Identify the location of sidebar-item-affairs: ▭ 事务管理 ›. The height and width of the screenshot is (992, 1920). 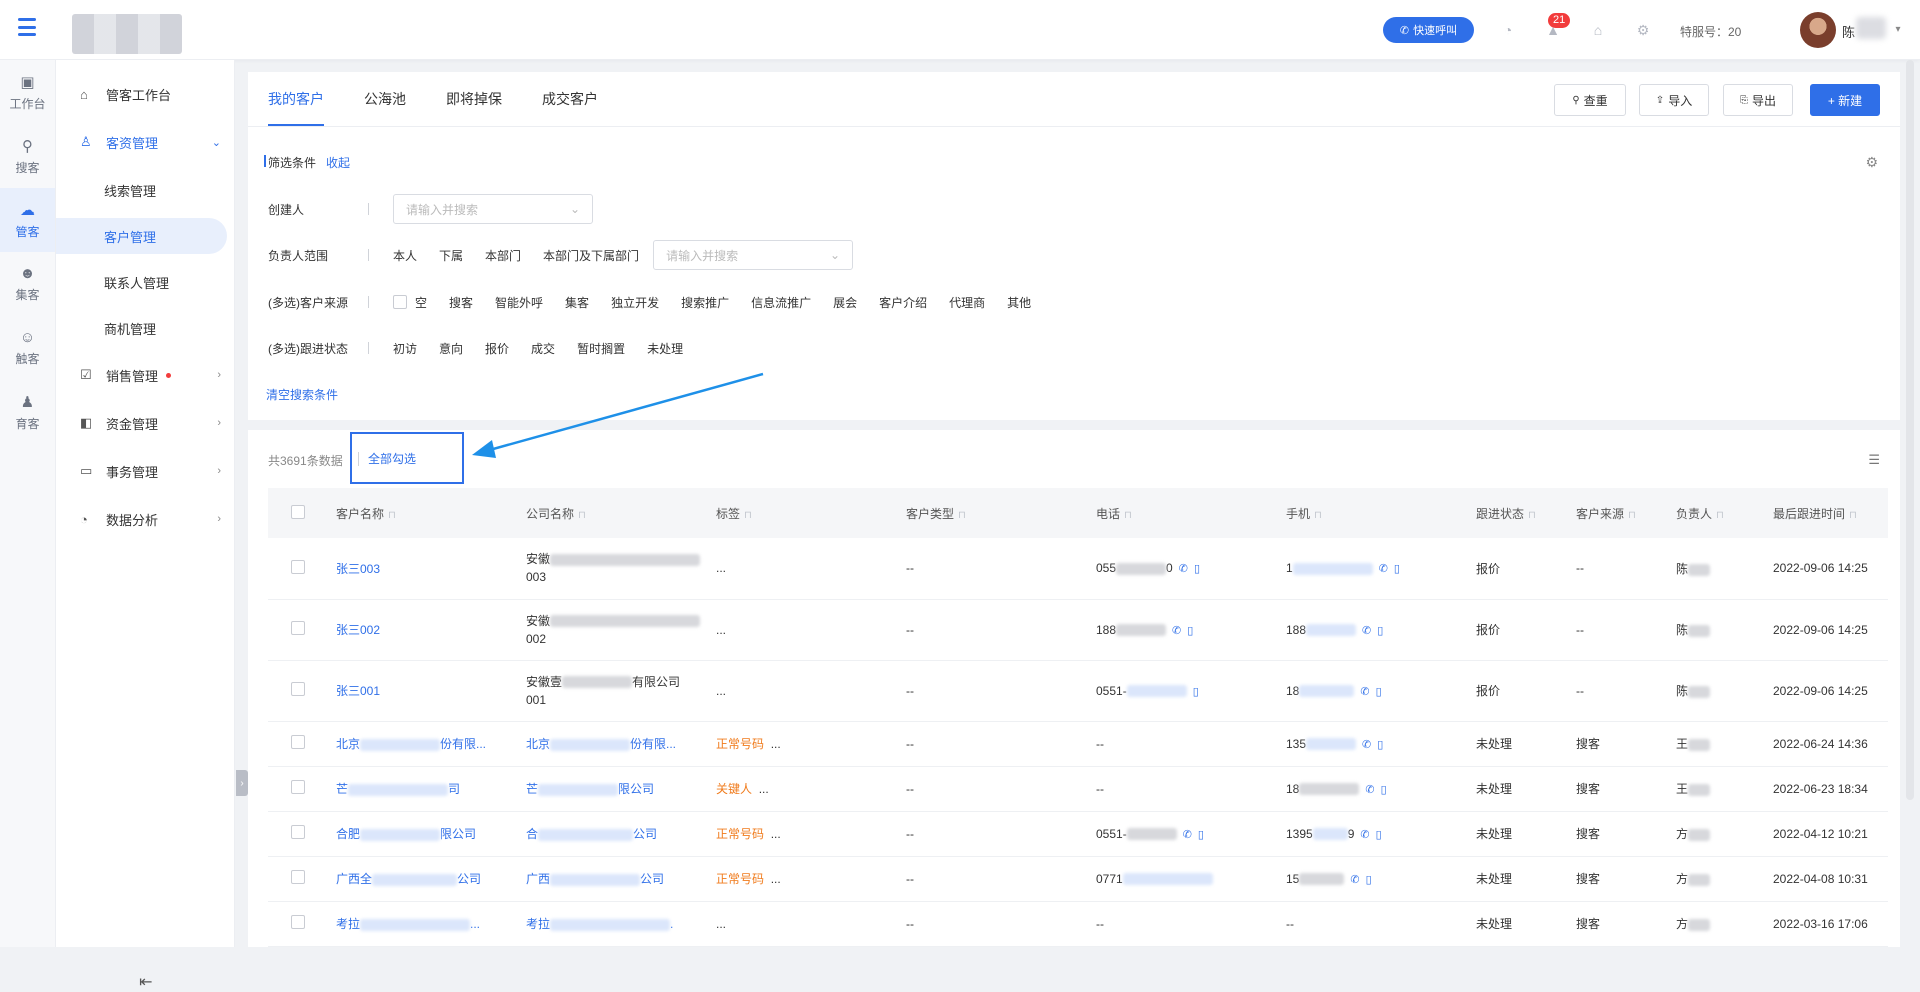
(145, 471).